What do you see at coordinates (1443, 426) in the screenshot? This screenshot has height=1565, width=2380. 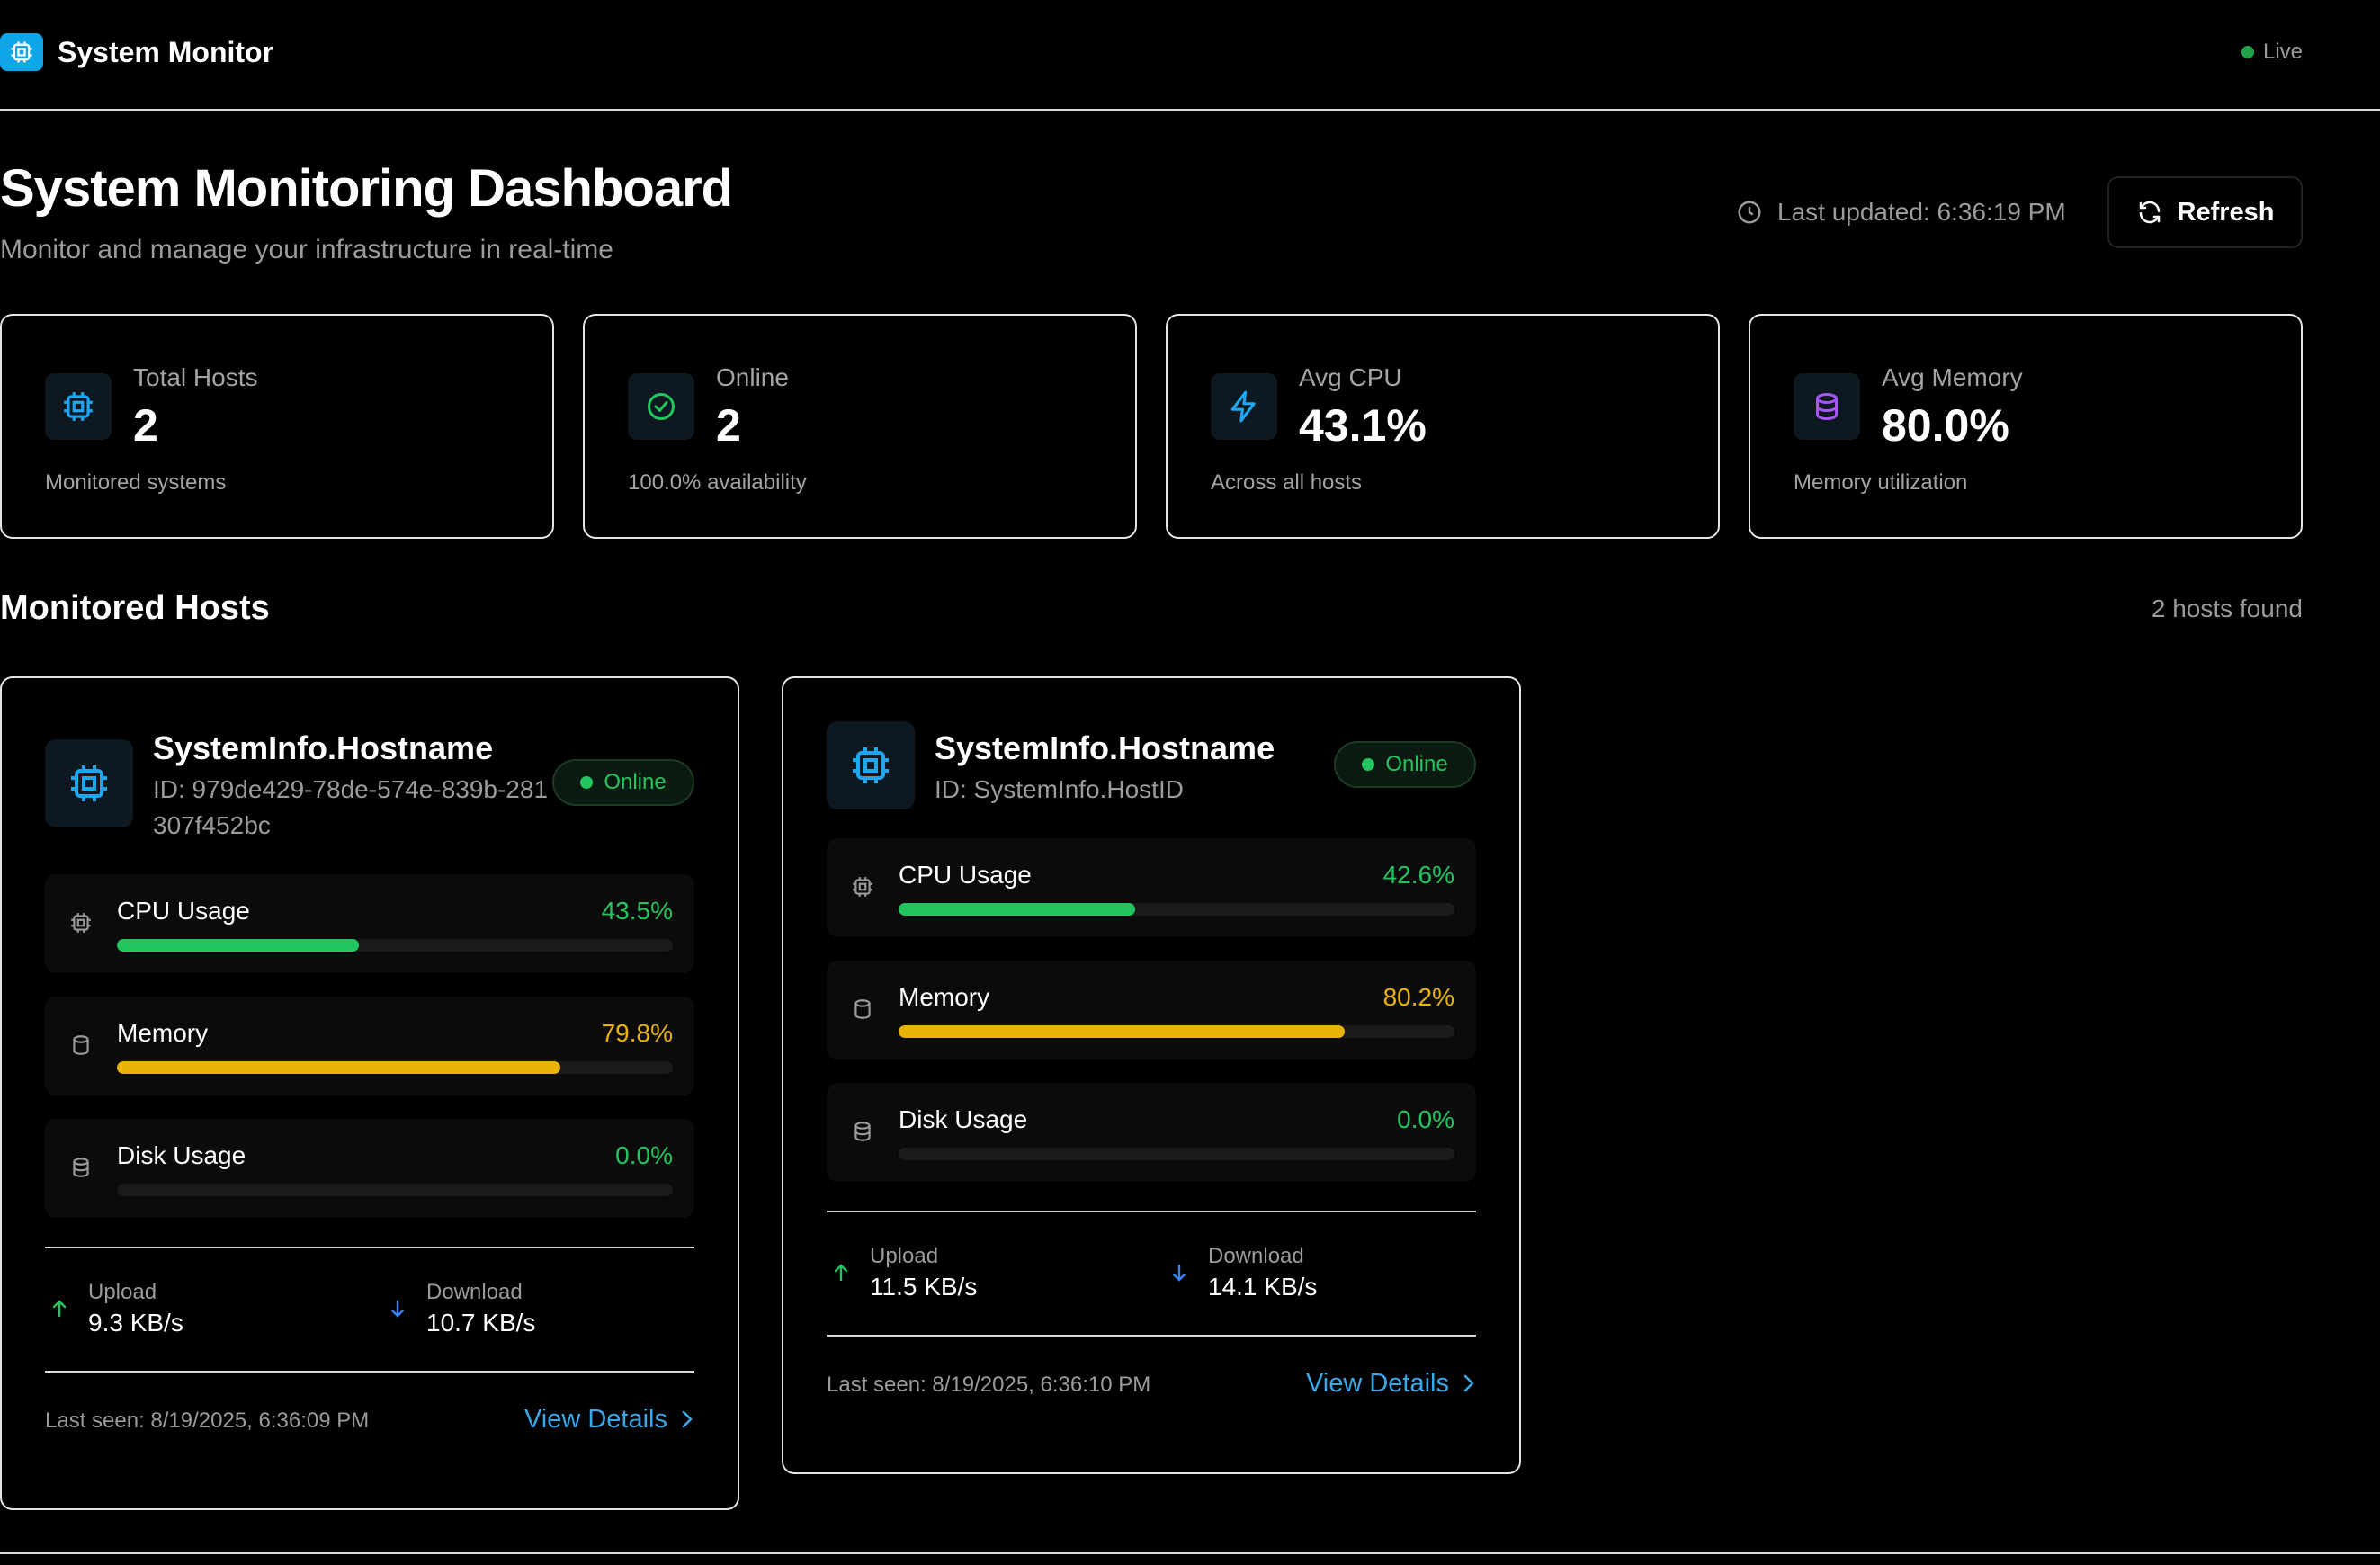 I see `stat-card-avg-cpu: Avg CPU 43.1% Across all hosts` at bounding box center [1443, 426].